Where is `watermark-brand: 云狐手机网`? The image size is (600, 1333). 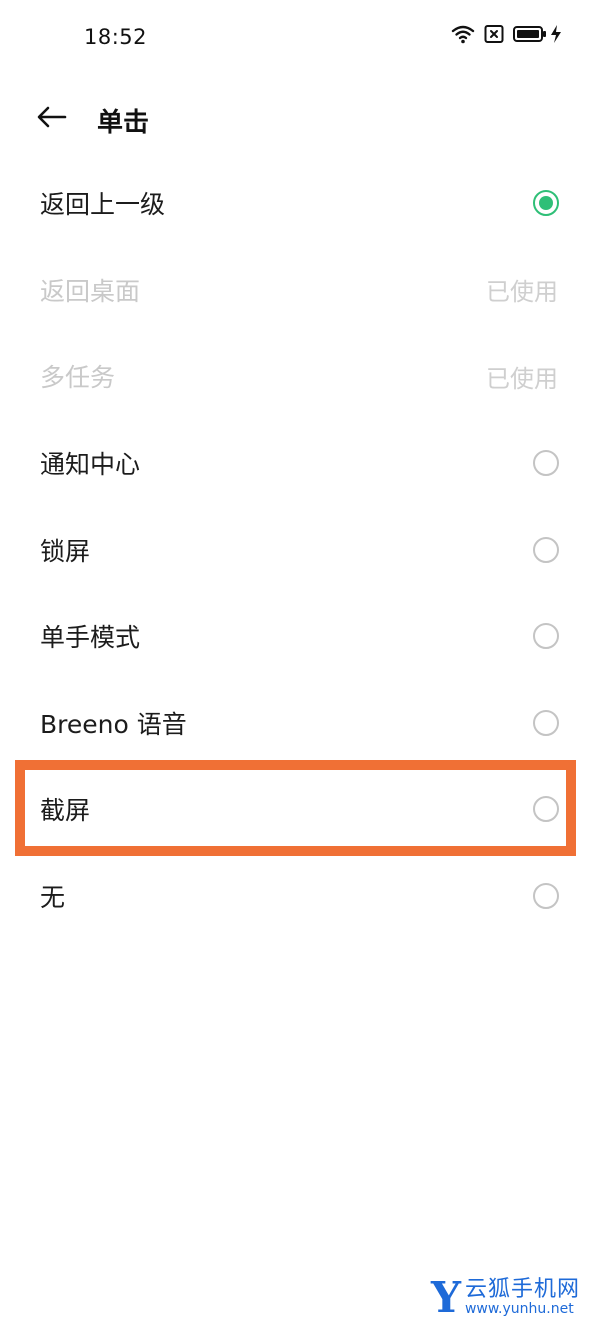
watermark-brand: 云狐手机网 is located at coordinates (522, 1290).